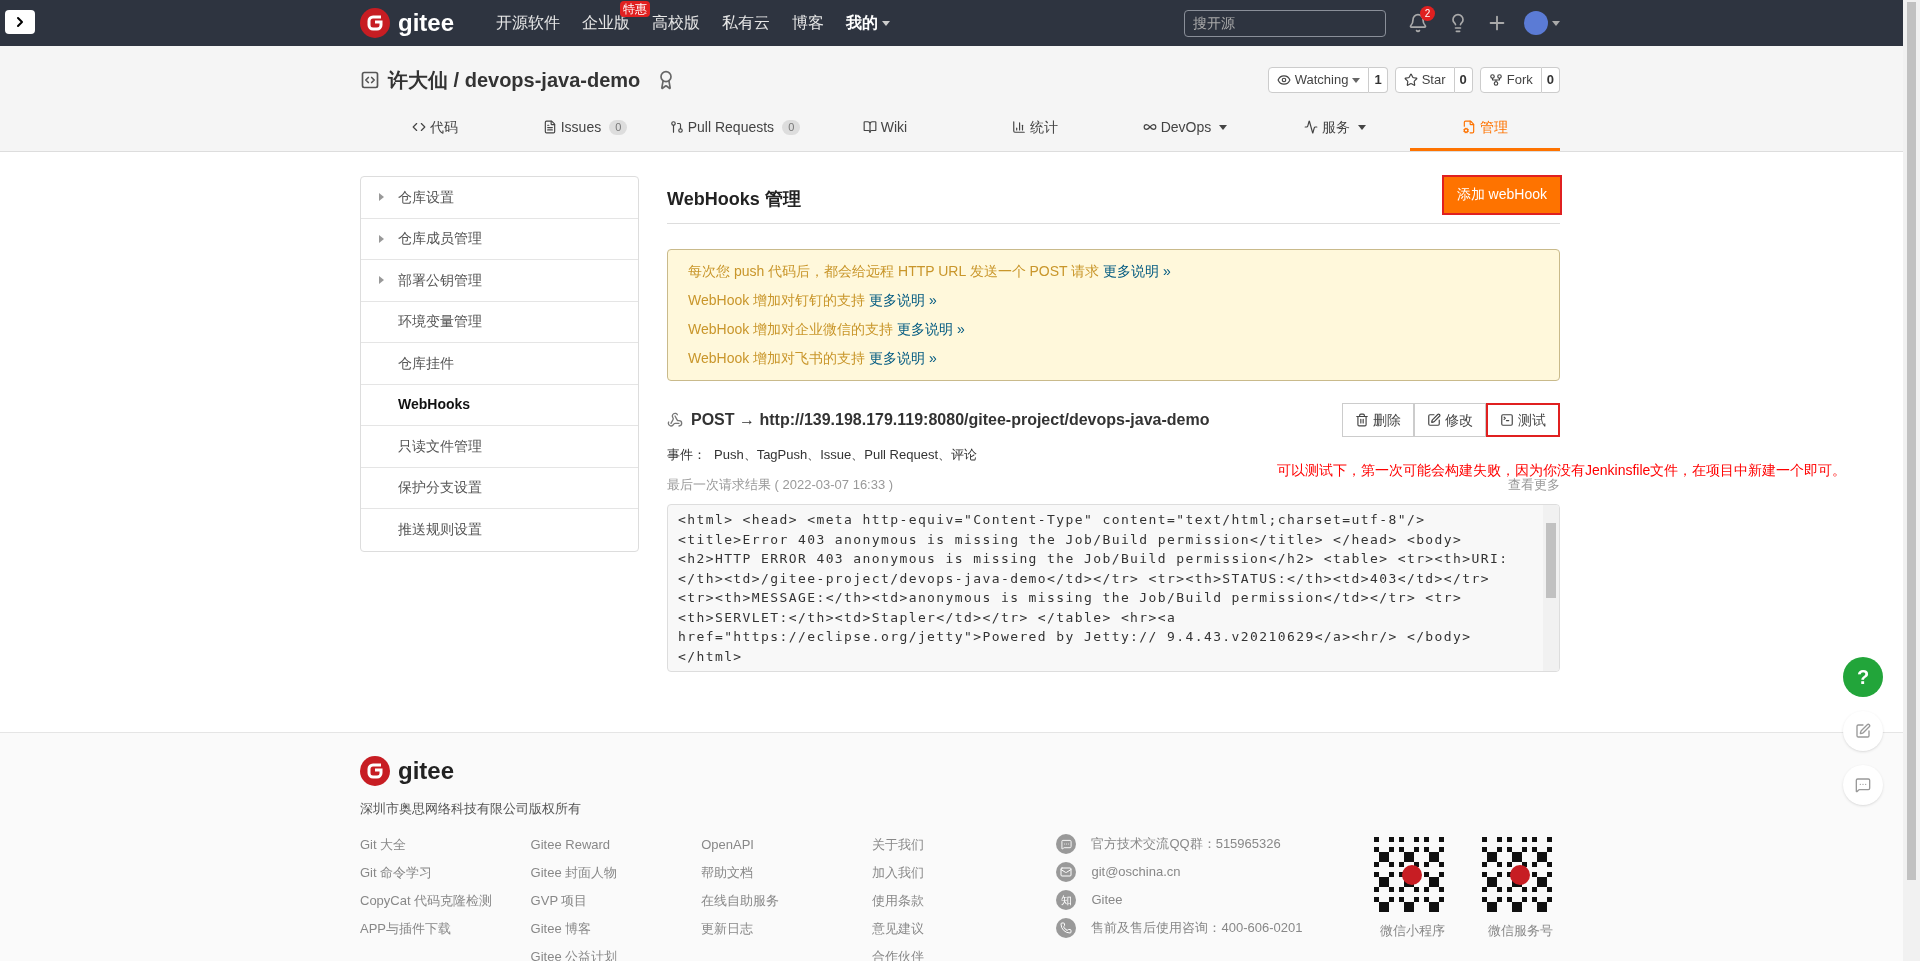 Image resolution: width=1920 pixels, height=961 pixels. What do you see at coordinates (1510, 80) in the screenshot?
I see `fork-button: Fork` at bounding box center [1510, 80].